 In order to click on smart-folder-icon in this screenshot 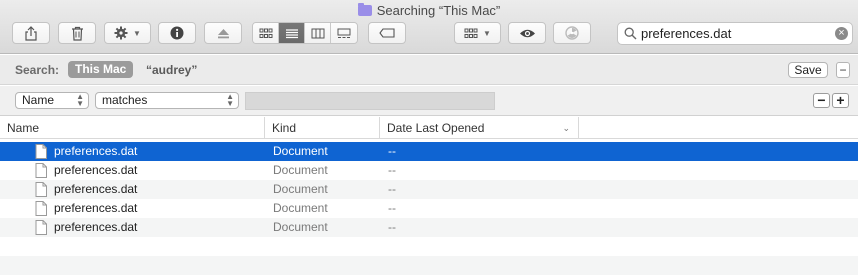, I will do `click(364, 9)`.